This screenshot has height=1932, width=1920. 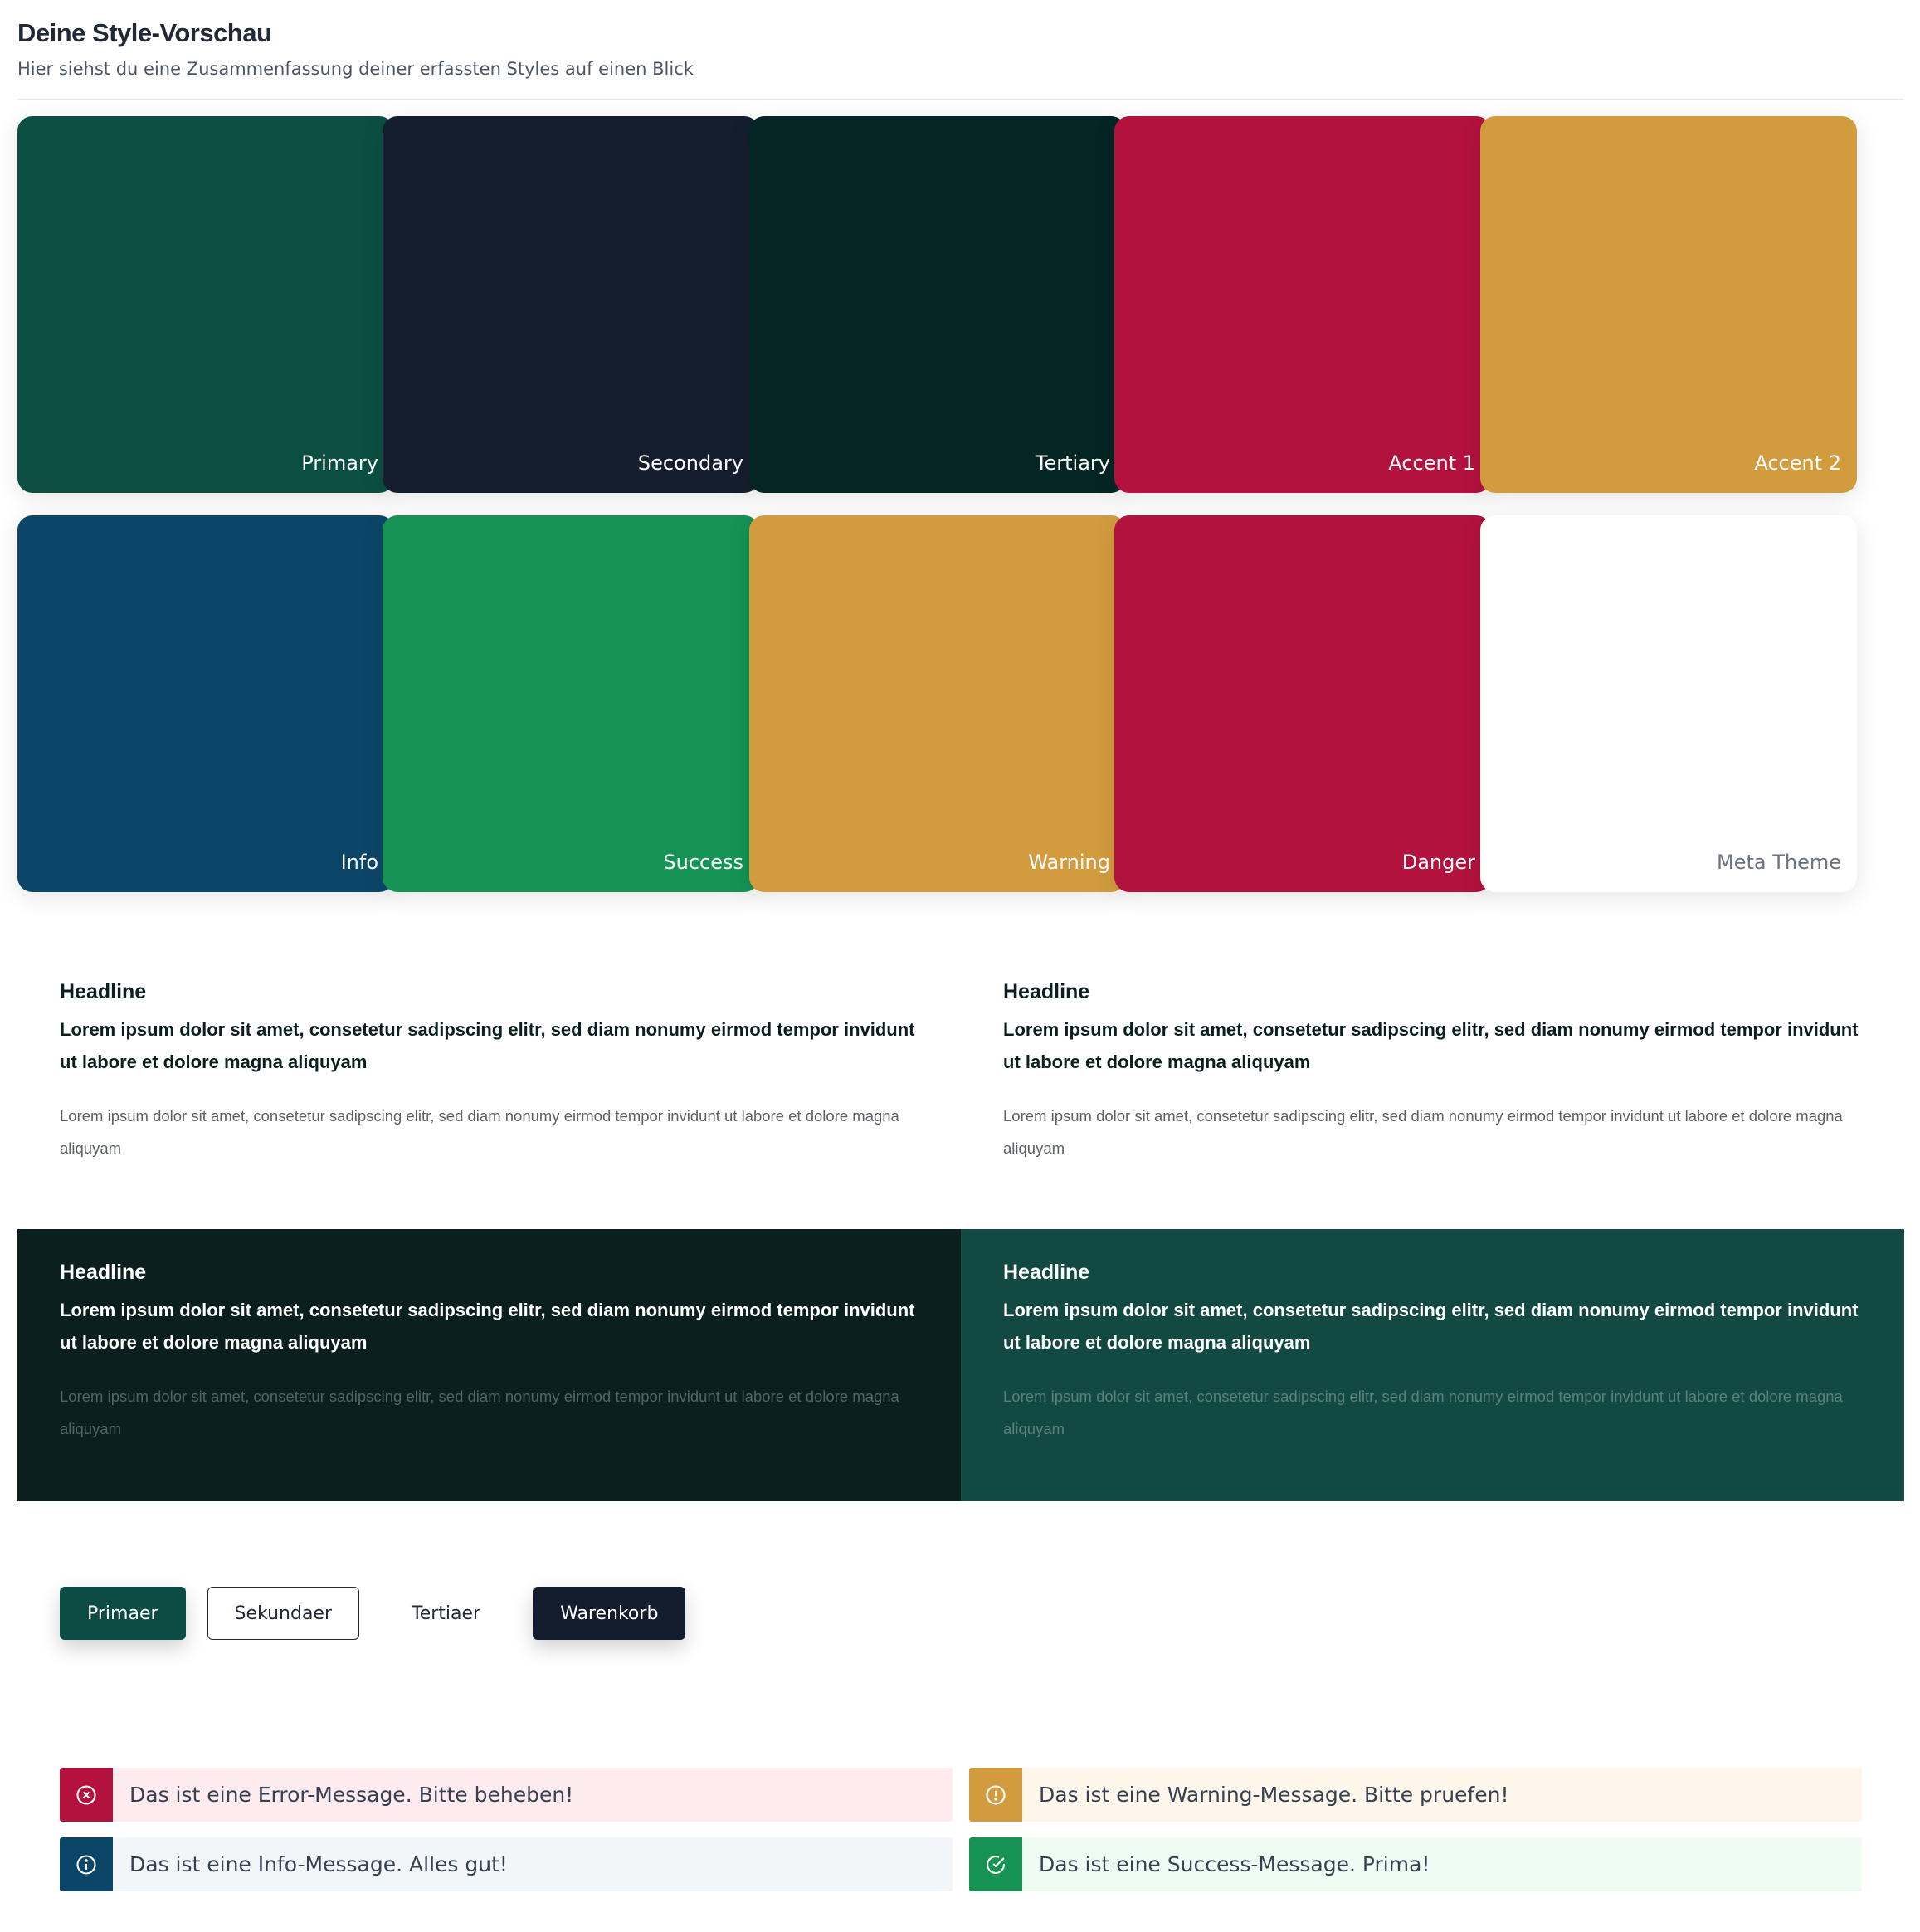 What do you see at coordinates (359, 862) in the screenshot?
I see `swatch-label: Info` at bounding box center [359, 862].